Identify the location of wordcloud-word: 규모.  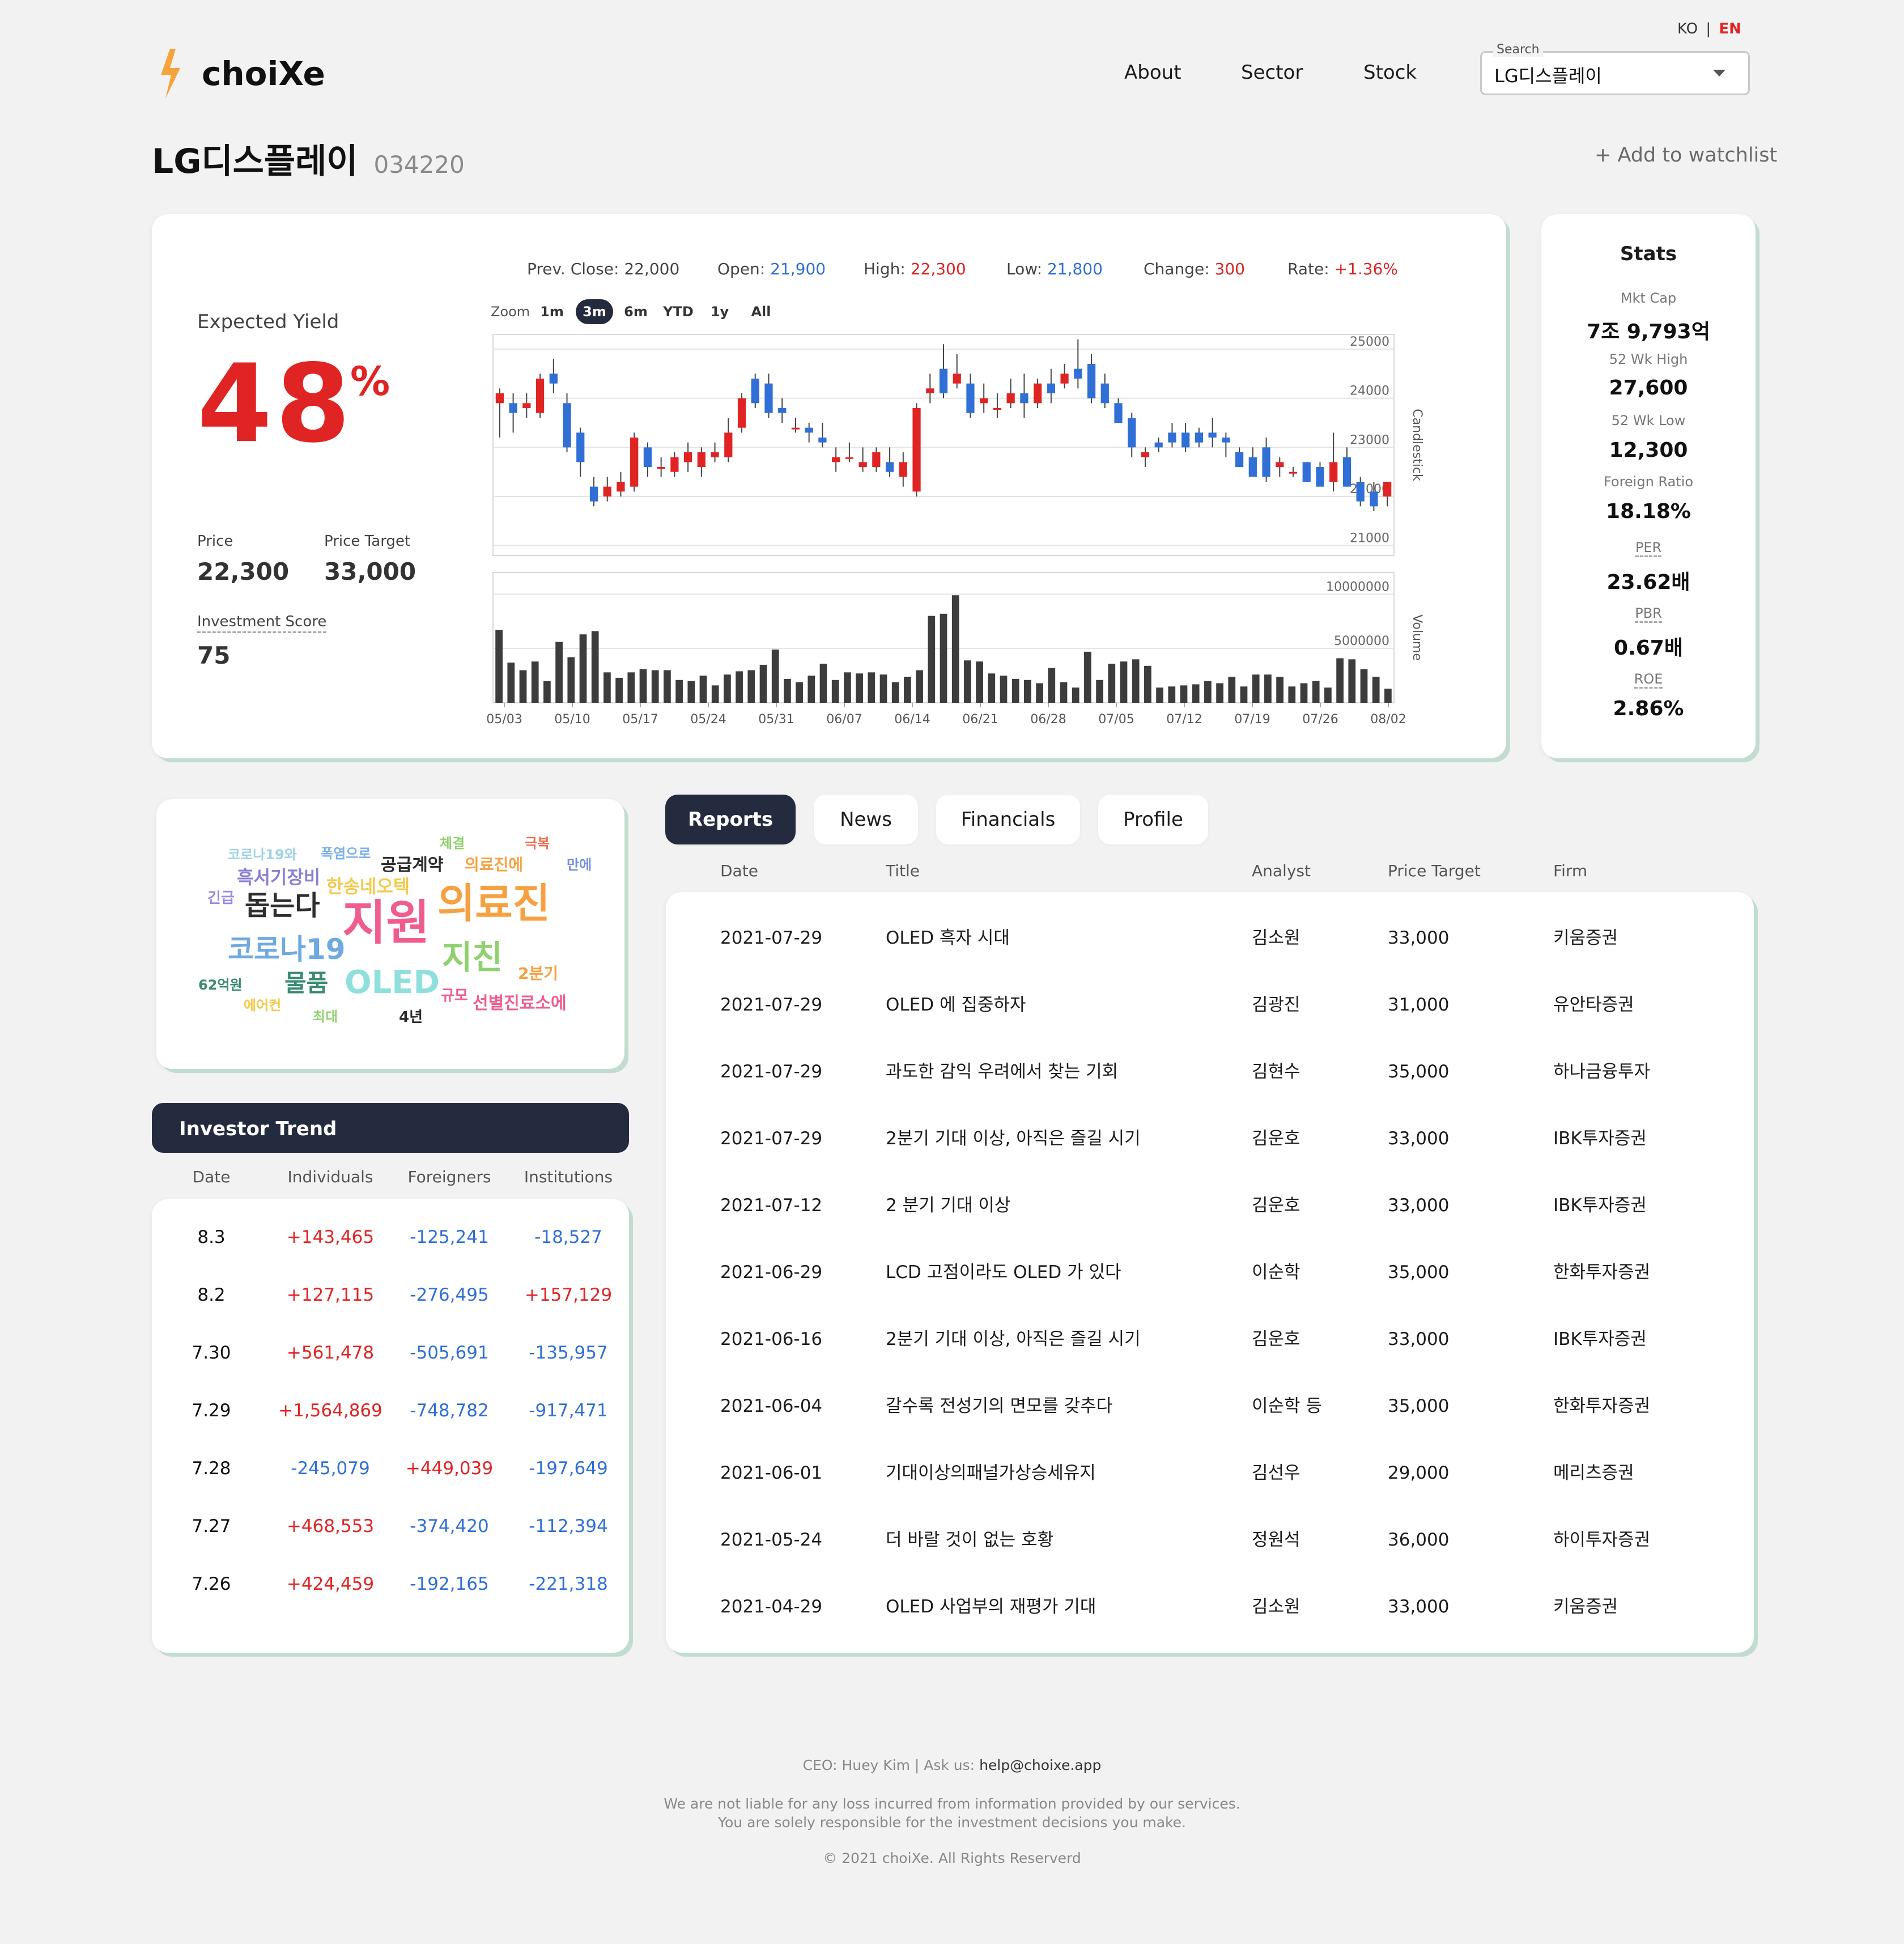
(454, 996).